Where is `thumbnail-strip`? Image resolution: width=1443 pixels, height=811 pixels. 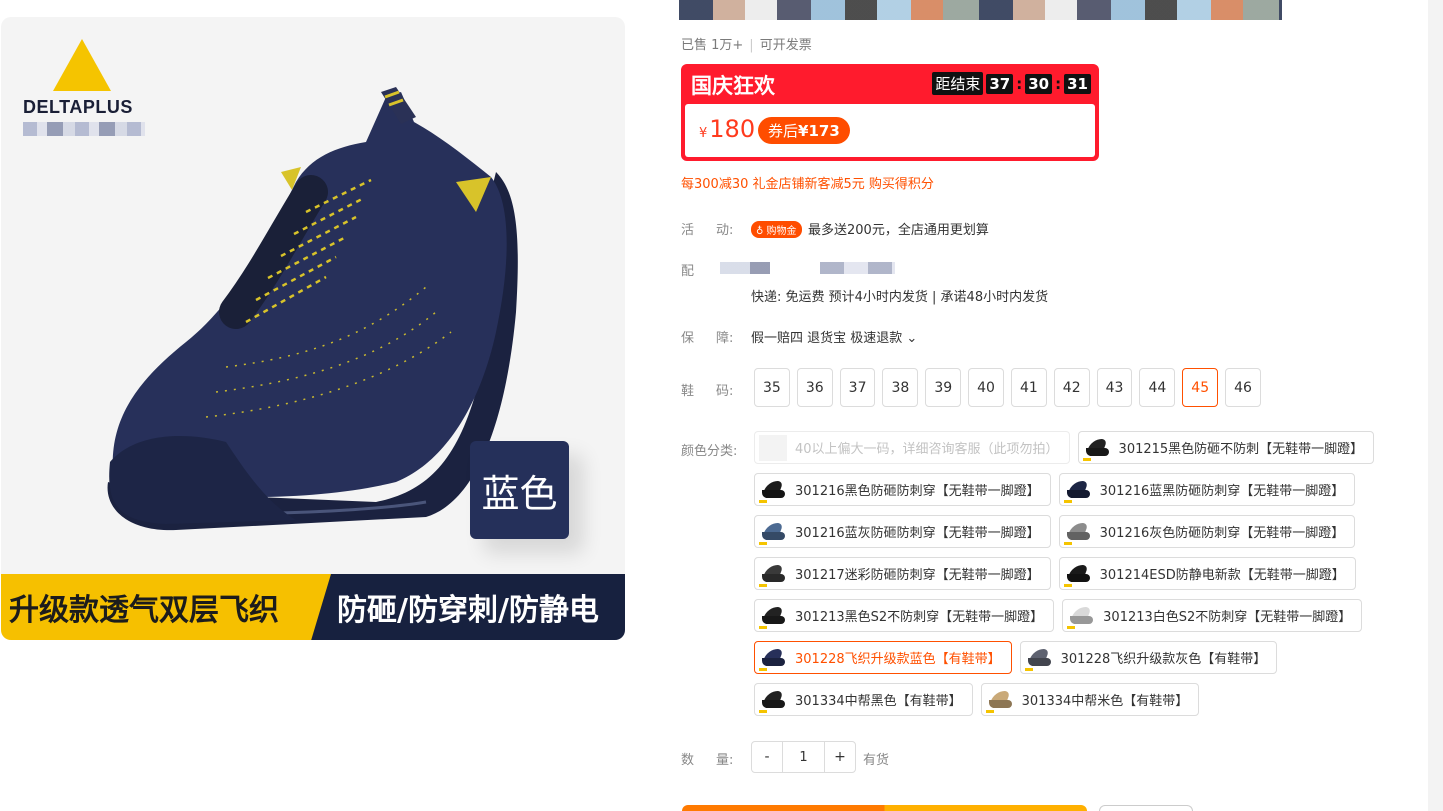
thumbnail-strip is located at coordinates (980, 10).